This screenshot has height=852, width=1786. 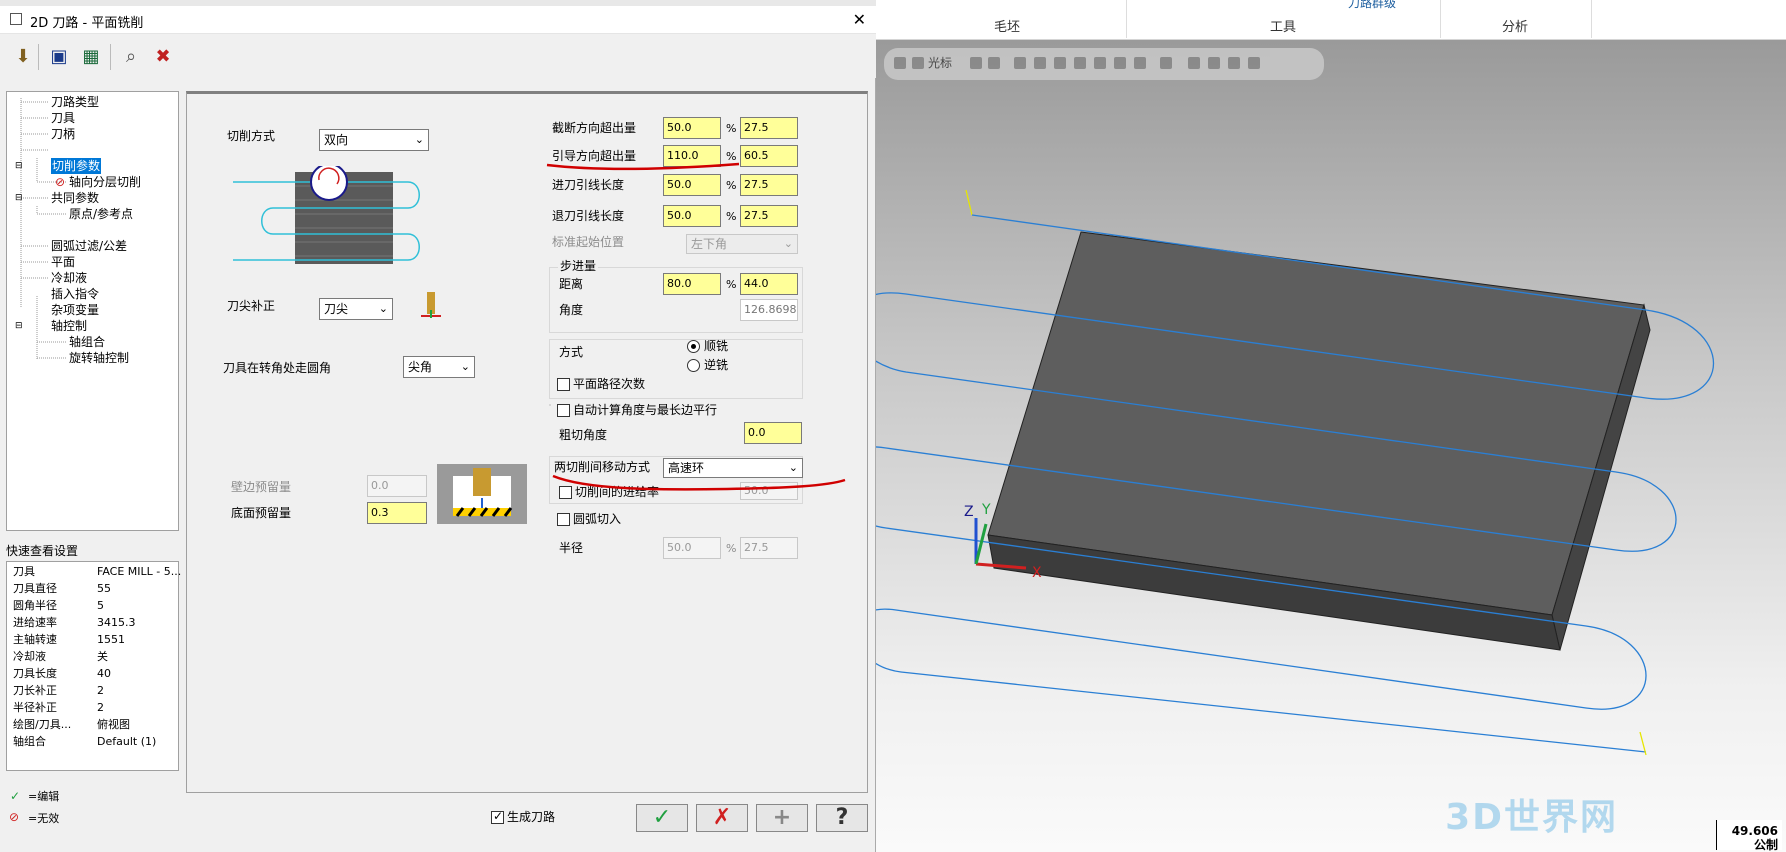 What do you see at coordinates (782, 818) in the screenshot?
I see `add-button: +` at bounding box center [782, 818].